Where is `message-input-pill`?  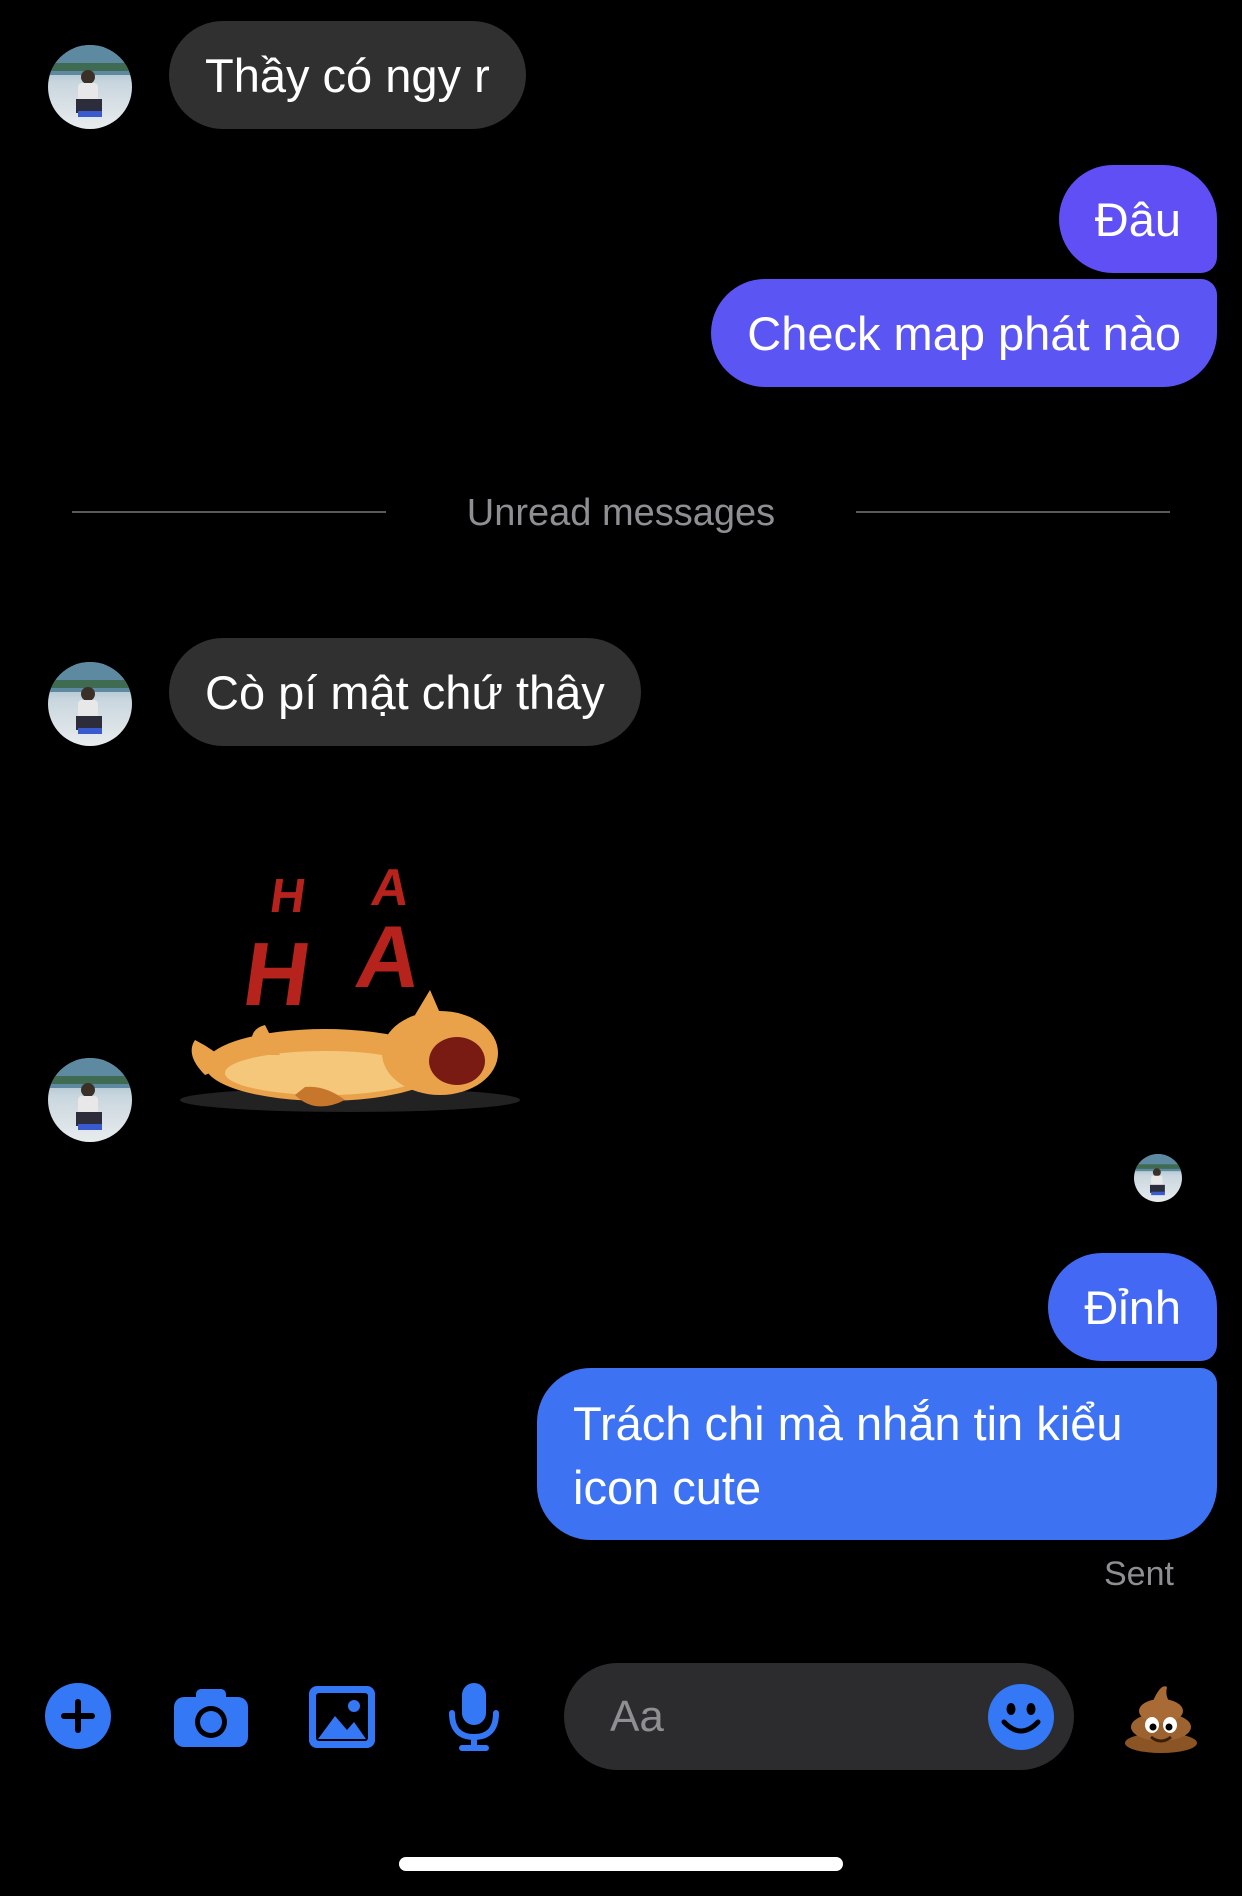
message-input-pill is located at coordinates (819, 1716).